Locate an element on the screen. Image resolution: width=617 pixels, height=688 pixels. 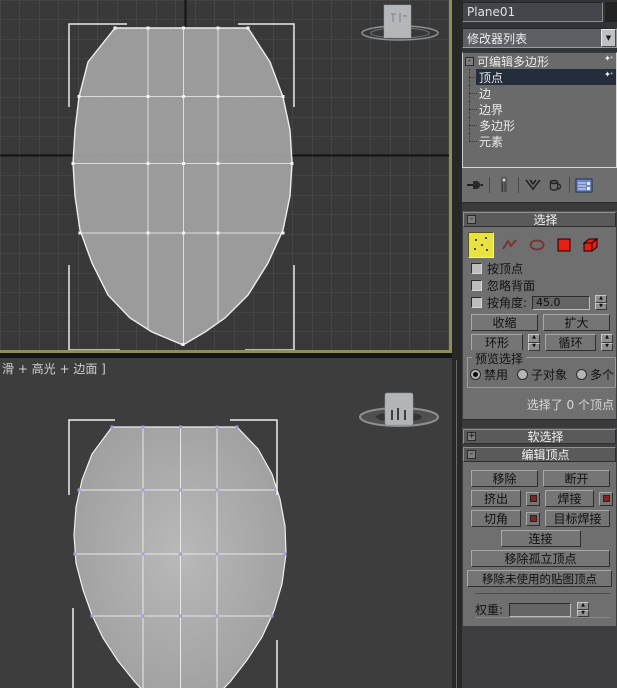
vertex-dots is located at coordinates (481, 244).